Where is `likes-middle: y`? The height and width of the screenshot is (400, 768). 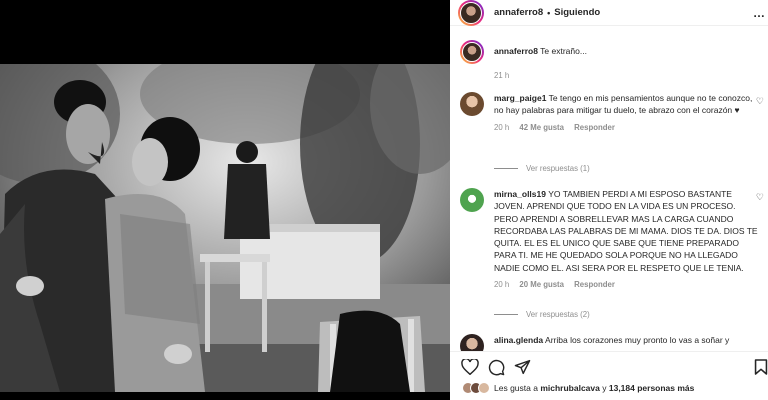
likes-middle: y is located at coordinates (604, 388).